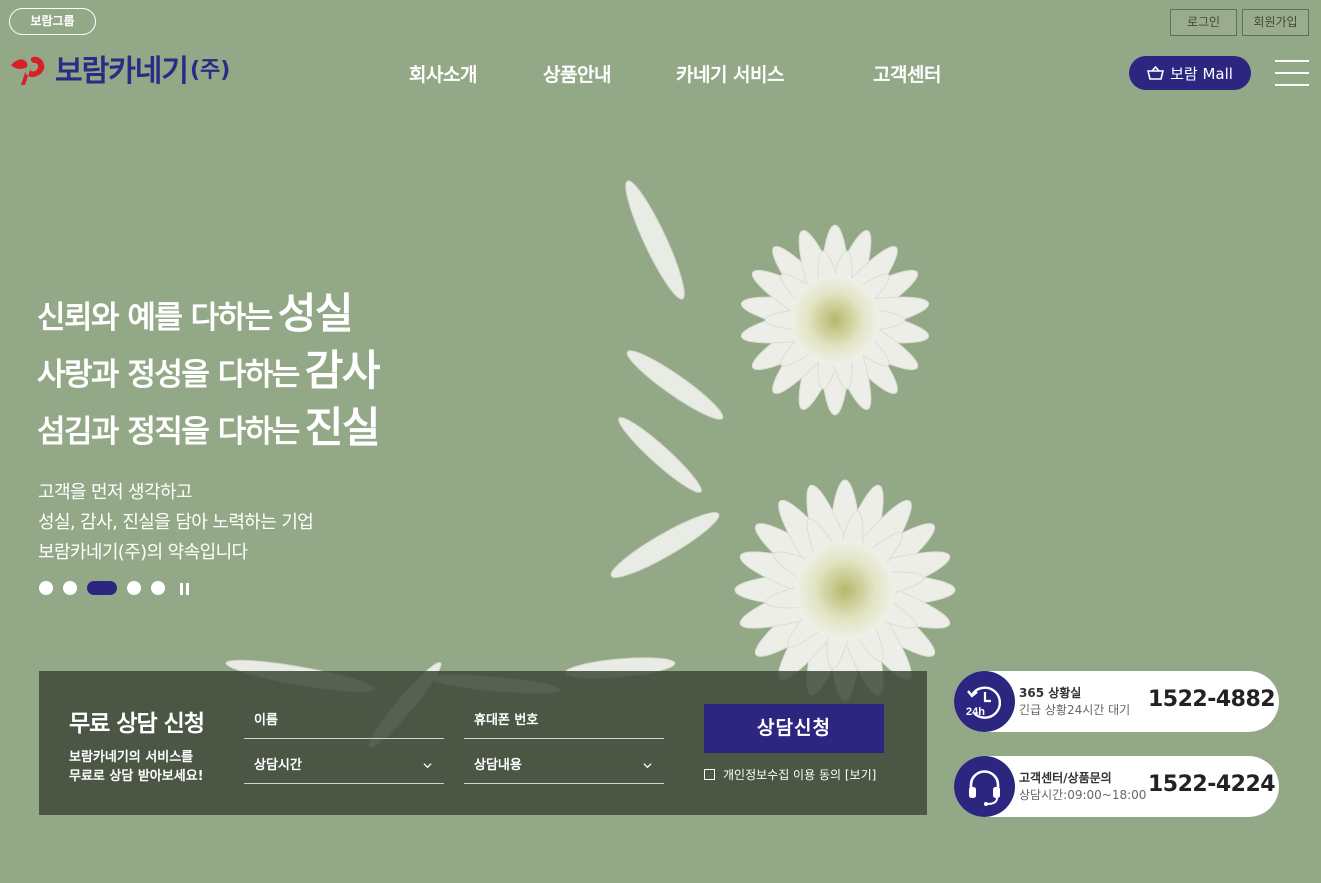  Describe the element at coordinates (122, 71) in the screenshot. I see `logo-text: 보람카네기` at that location.